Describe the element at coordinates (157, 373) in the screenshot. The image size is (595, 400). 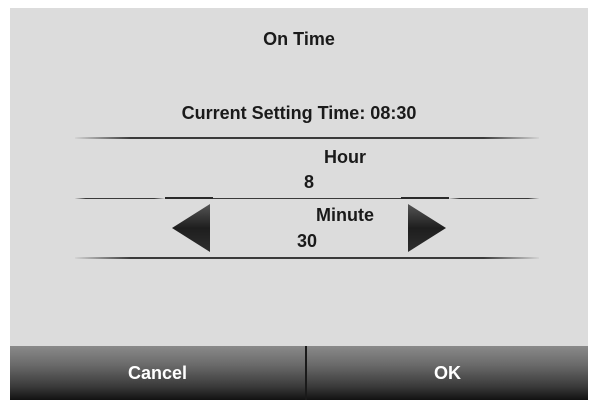
I see `cancel-button: Cancel` at that location.